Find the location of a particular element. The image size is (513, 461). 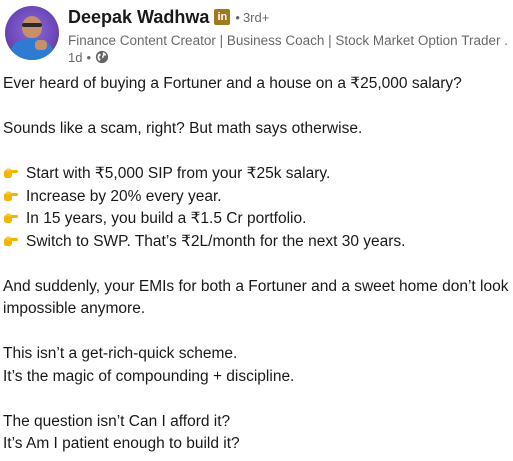

author-name: Deepak Wadhwa is located at coordinates (138, 17).